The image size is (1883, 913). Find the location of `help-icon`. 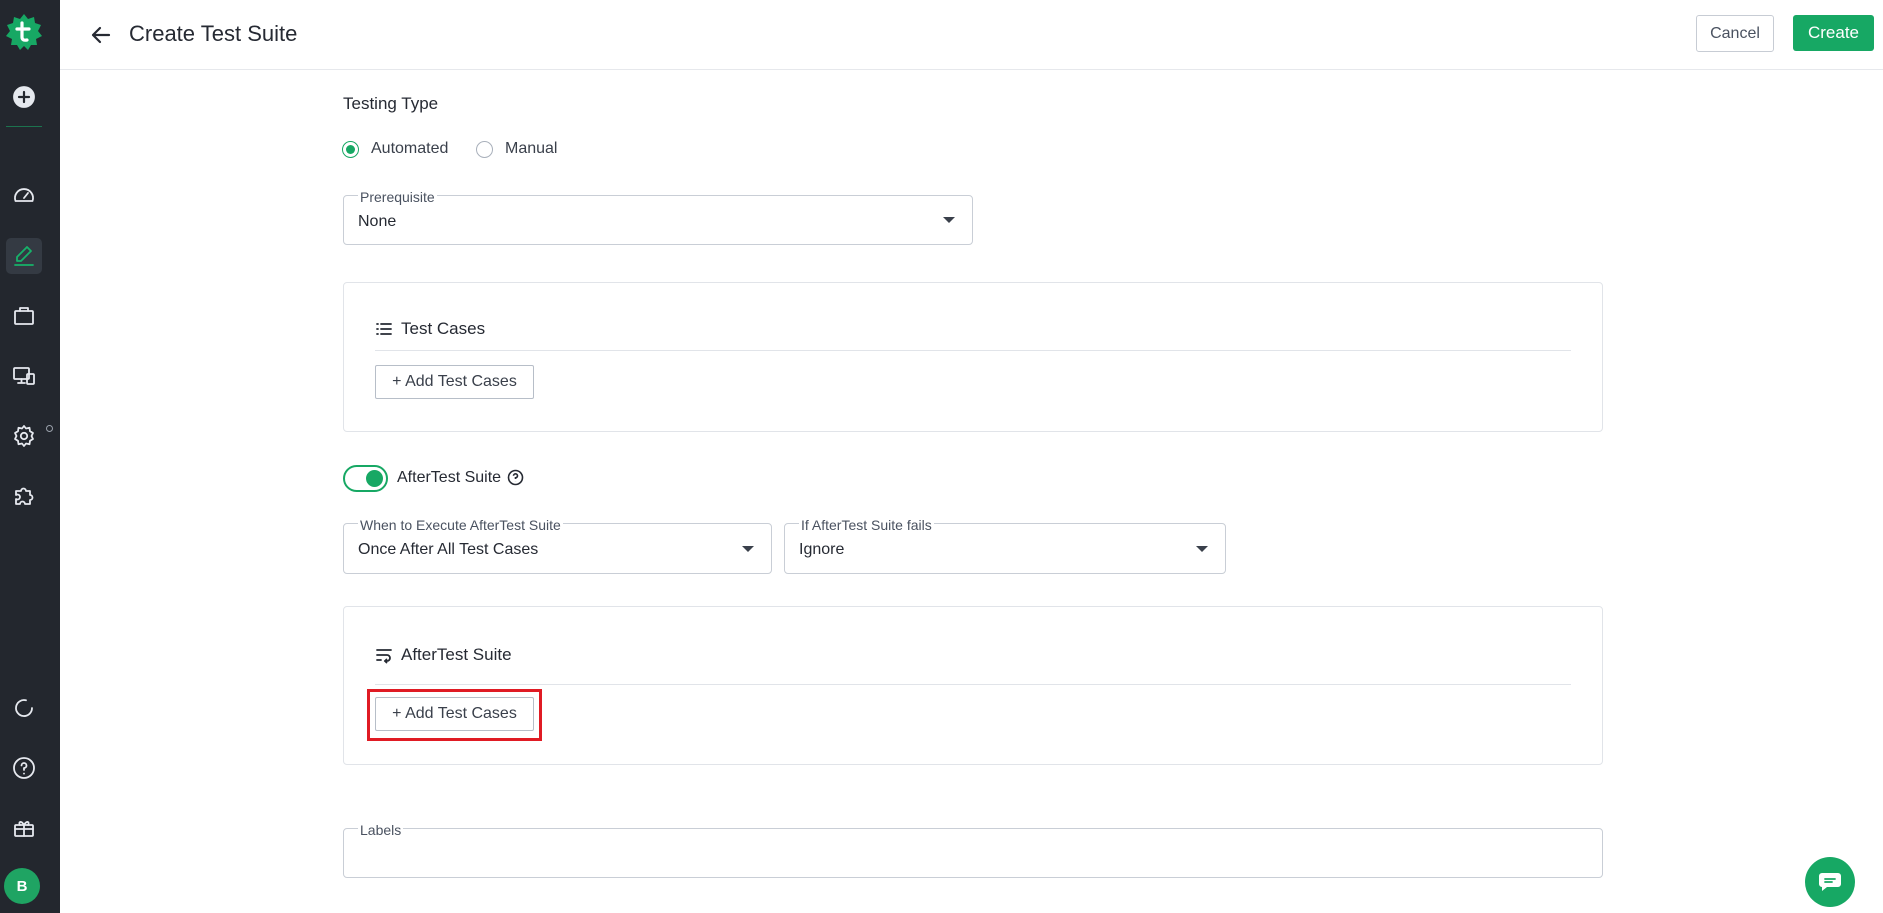

help-icon is located at coordinates (24, 768).